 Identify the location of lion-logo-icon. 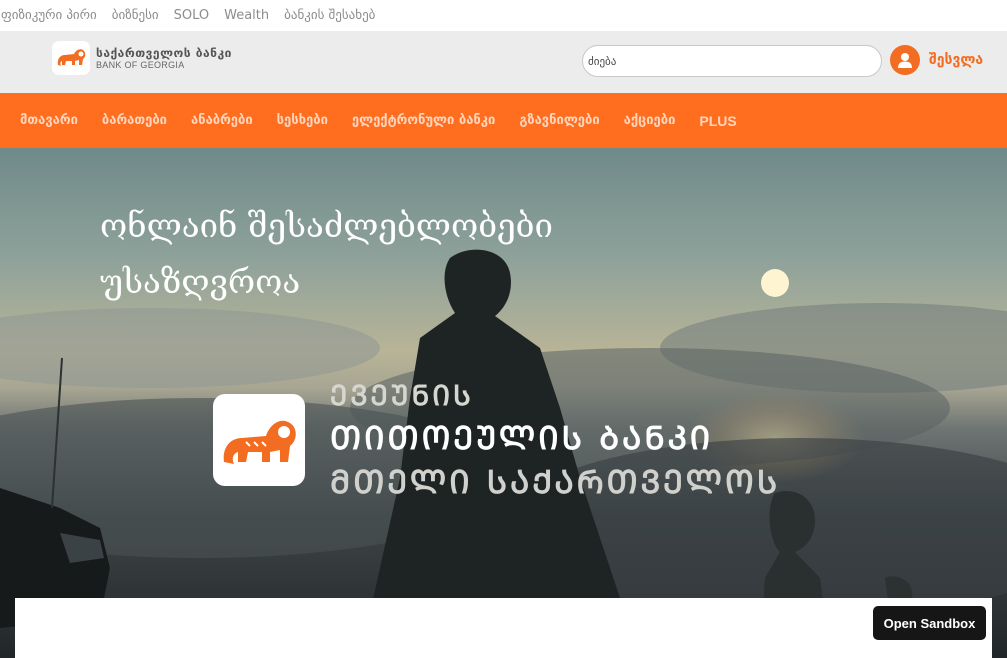
(71, 58).